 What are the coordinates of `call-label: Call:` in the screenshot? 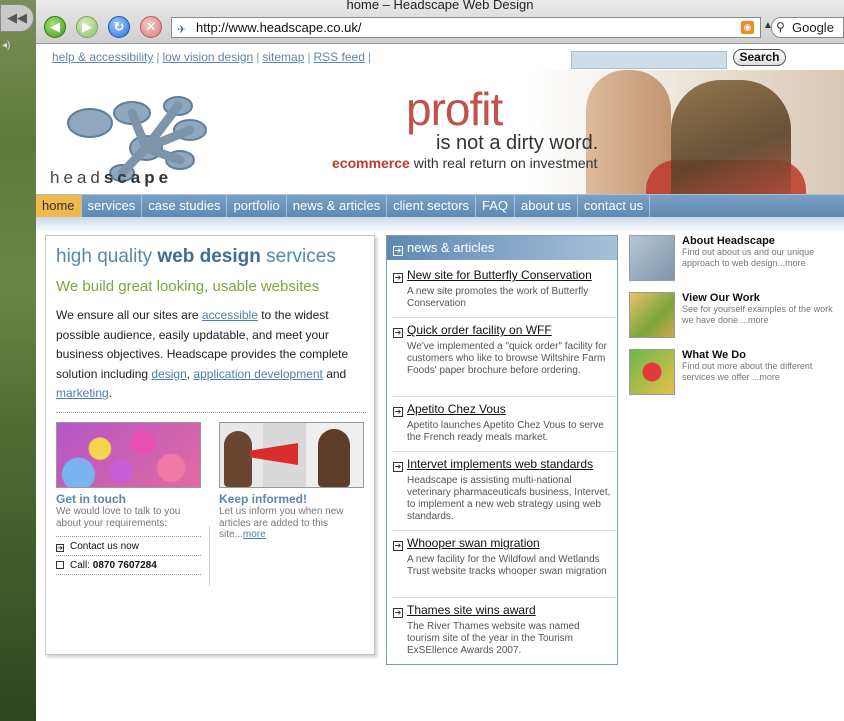 It's located at (81, 565).